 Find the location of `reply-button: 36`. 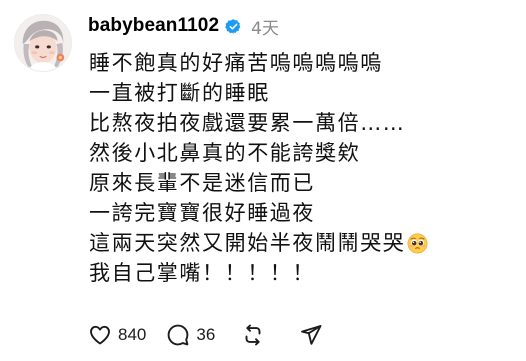

reply-button: 36 is located at coordinates (190, 335).